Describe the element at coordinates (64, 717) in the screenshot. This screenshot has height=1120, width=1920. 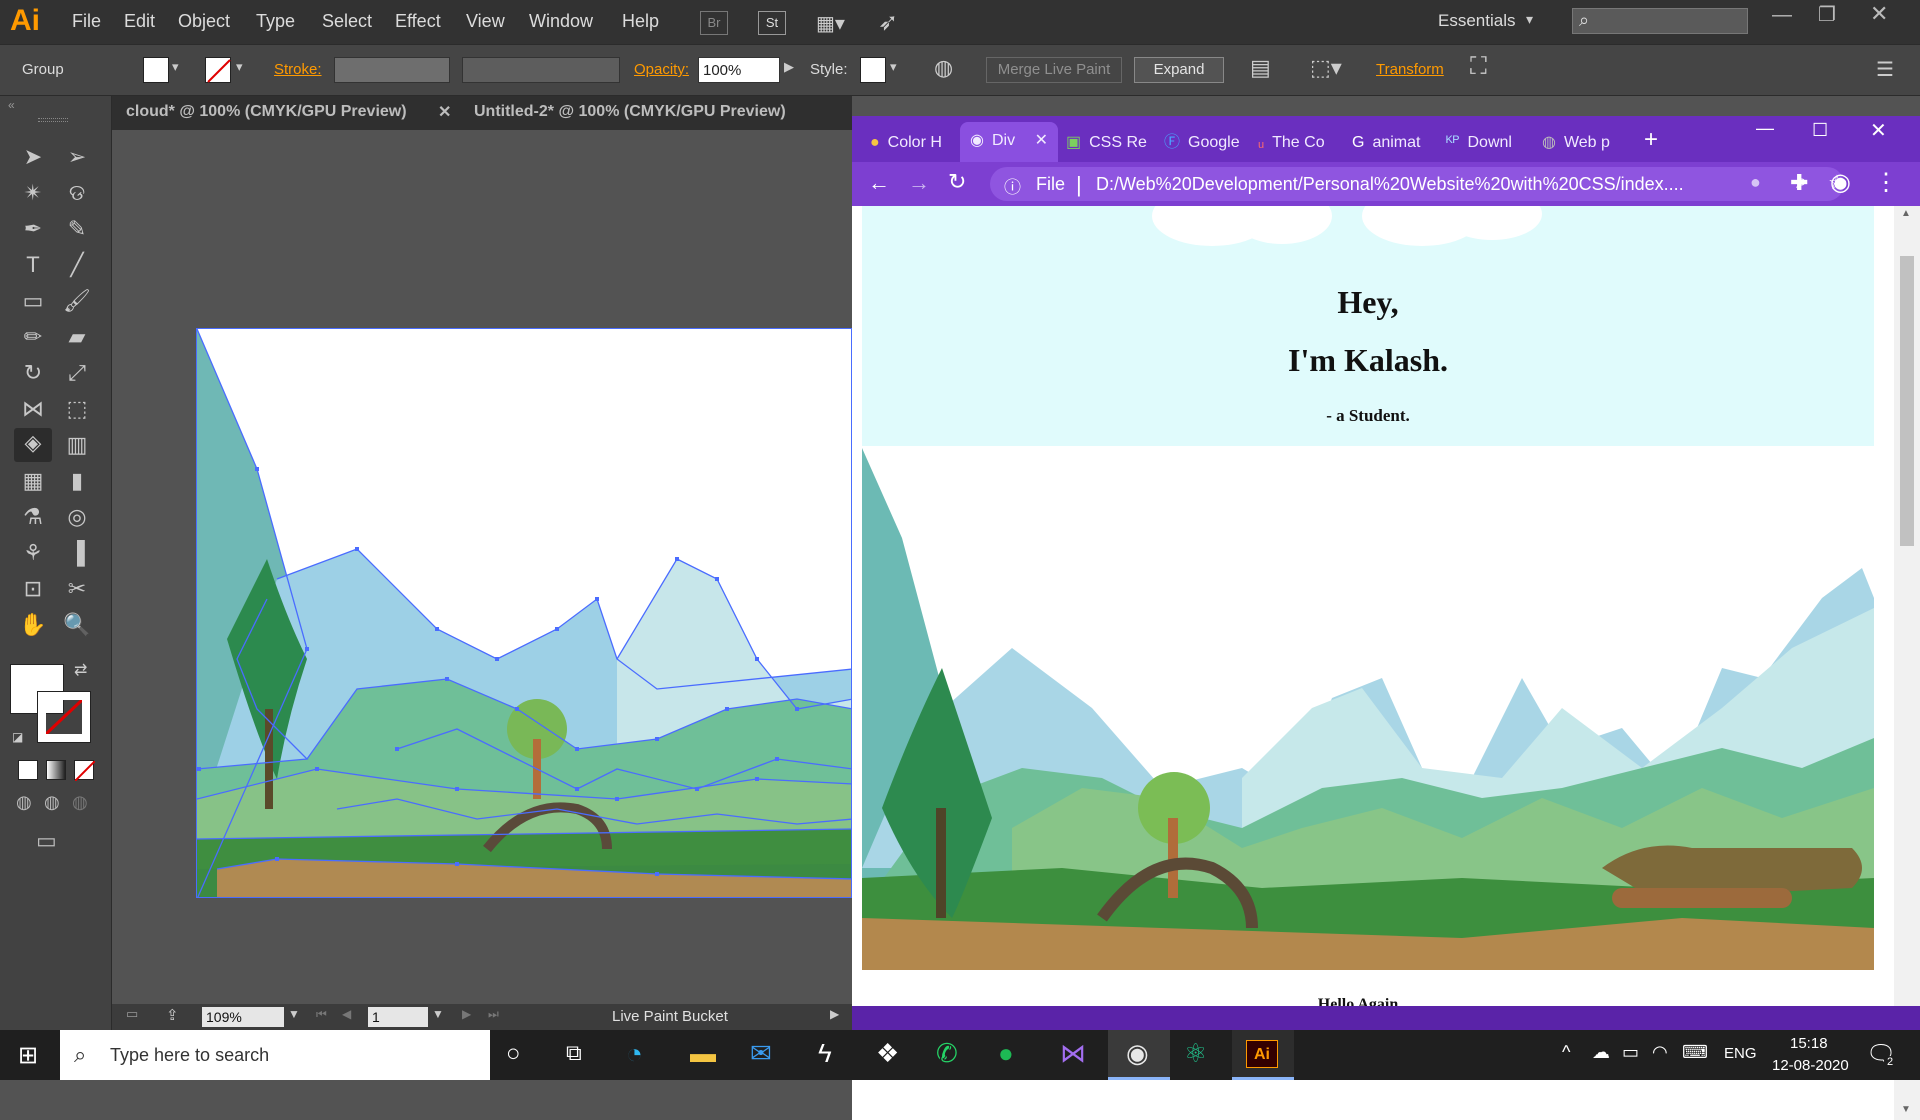
I see `stroke-color-swatch` at that location.